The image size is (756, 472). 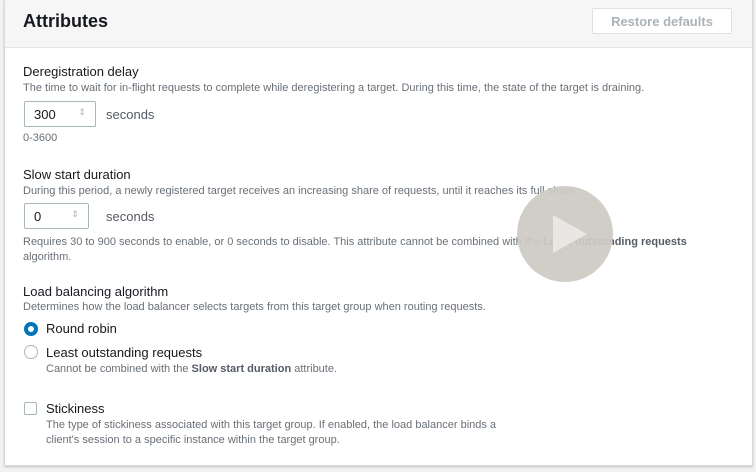 What do you see at coordinates (130, 114) in the screenshot?
I see `deregistration-unit: seconds` at bounding box center [130, 114].